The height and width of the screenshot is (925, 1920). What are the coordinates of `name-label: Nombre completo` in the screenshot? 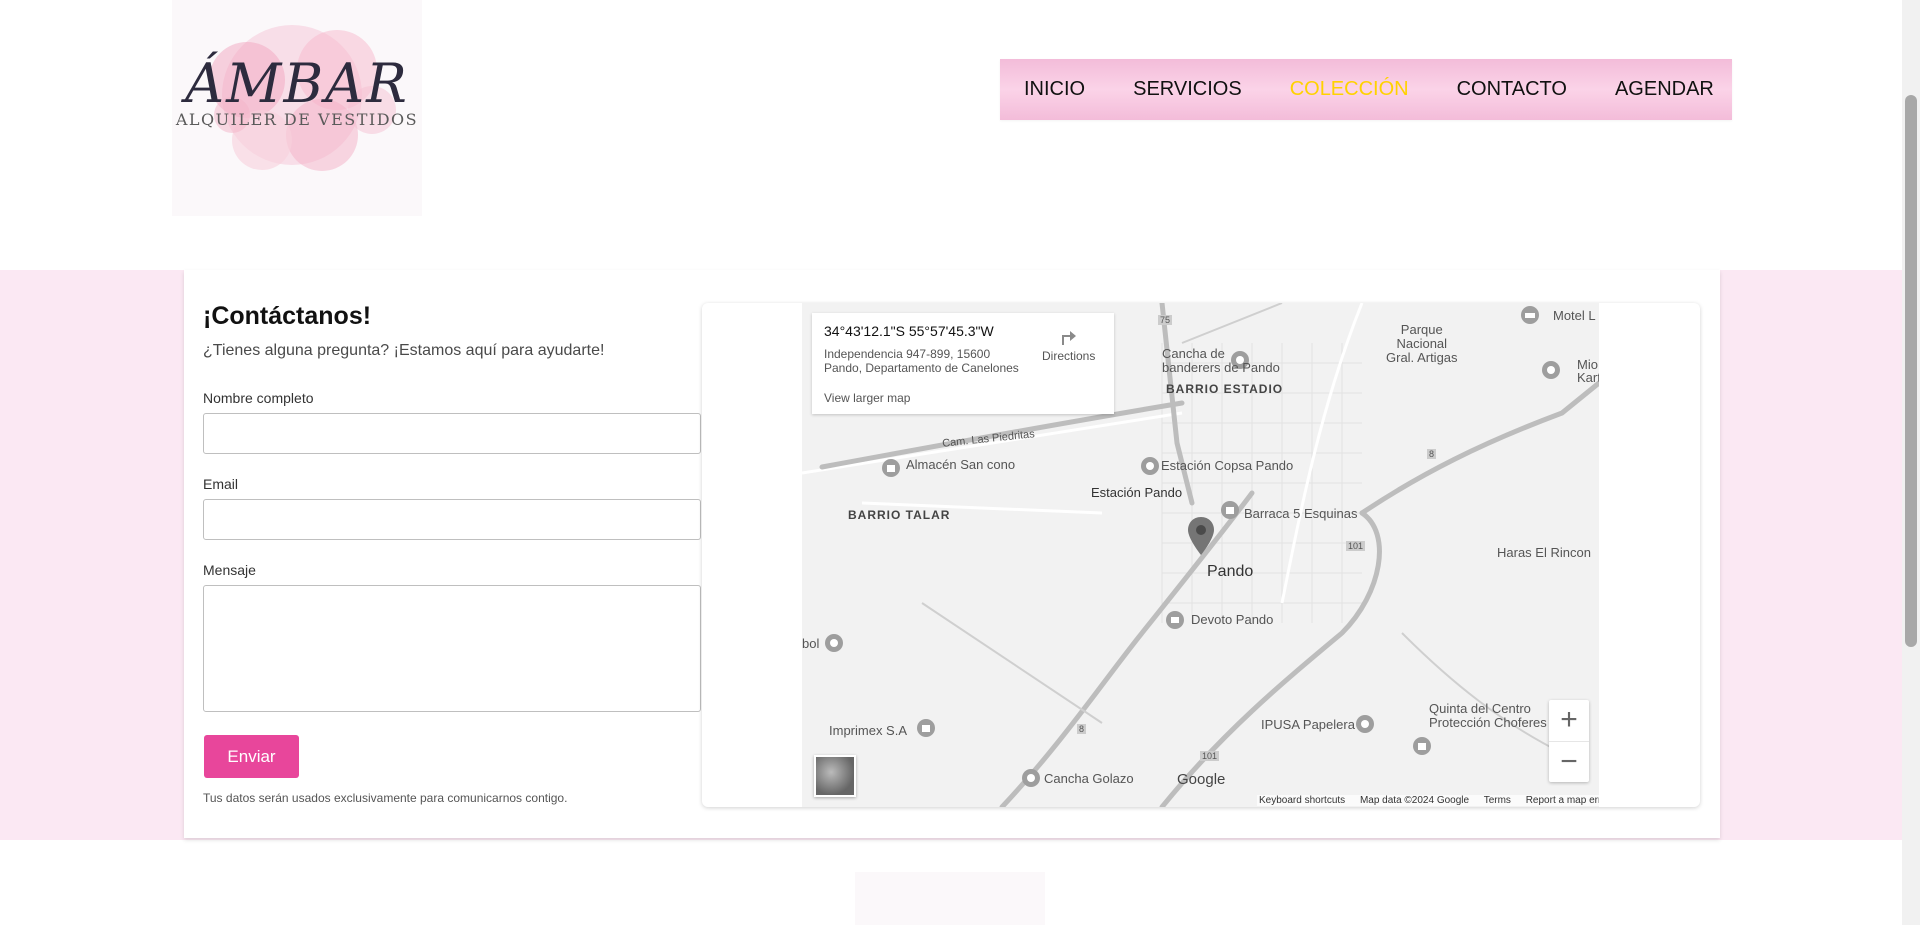 It's located at (258, 398).